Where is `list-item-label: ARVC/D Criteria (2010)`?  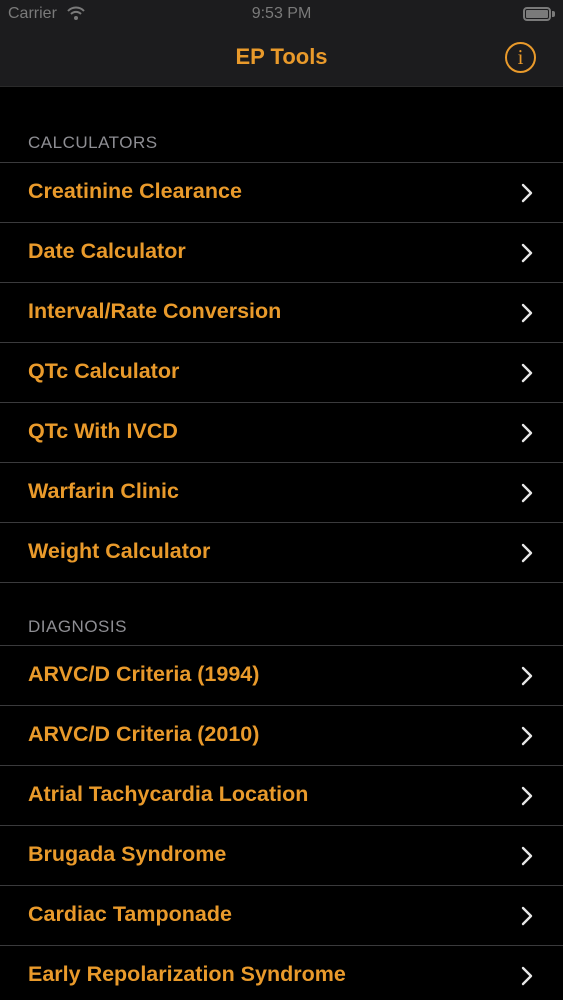
list-item-label: ARVC/D Criteria (2010) is located at coordinates (144, 734).